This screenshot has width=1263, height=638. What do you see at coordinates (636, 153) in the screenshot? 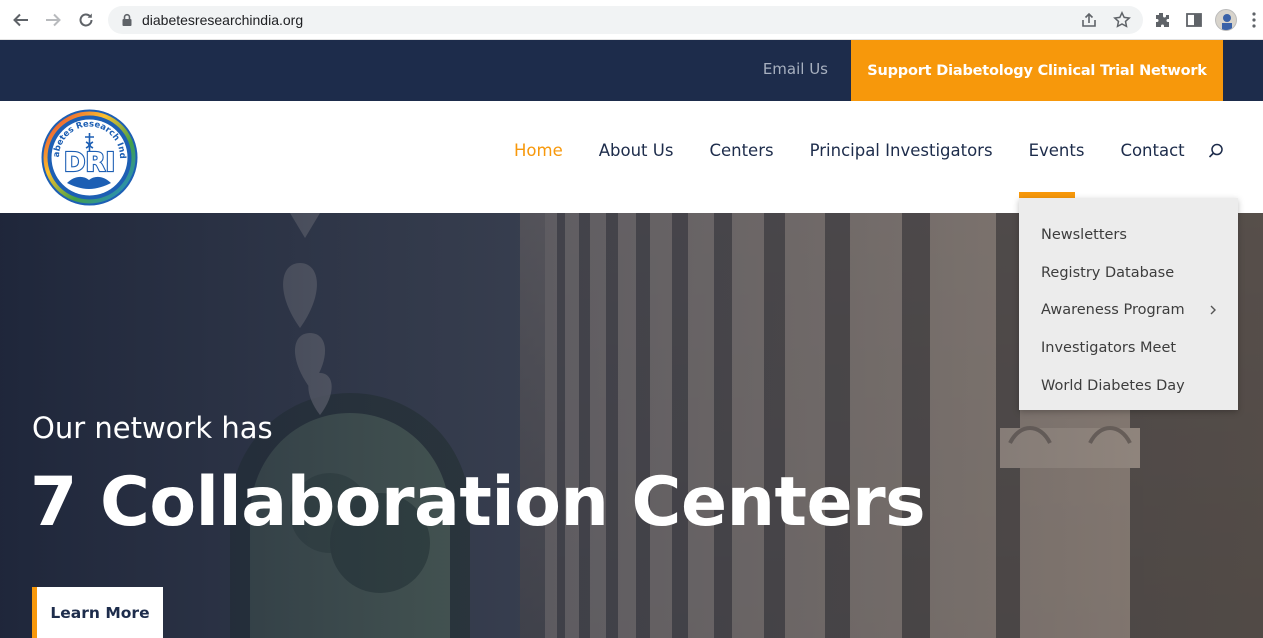
I see `nav-about-us: About Us` at bounding box center [636, 153].